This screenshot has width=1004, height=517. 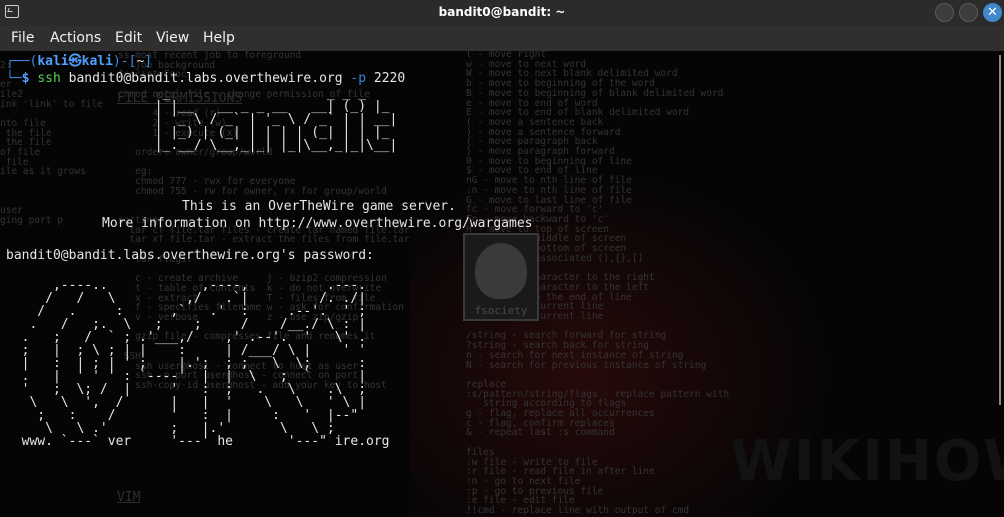 What do you see at coordinates (219, 38) in the screenshot?
I see `menu-help: Help` at bounding box center [219, 38].